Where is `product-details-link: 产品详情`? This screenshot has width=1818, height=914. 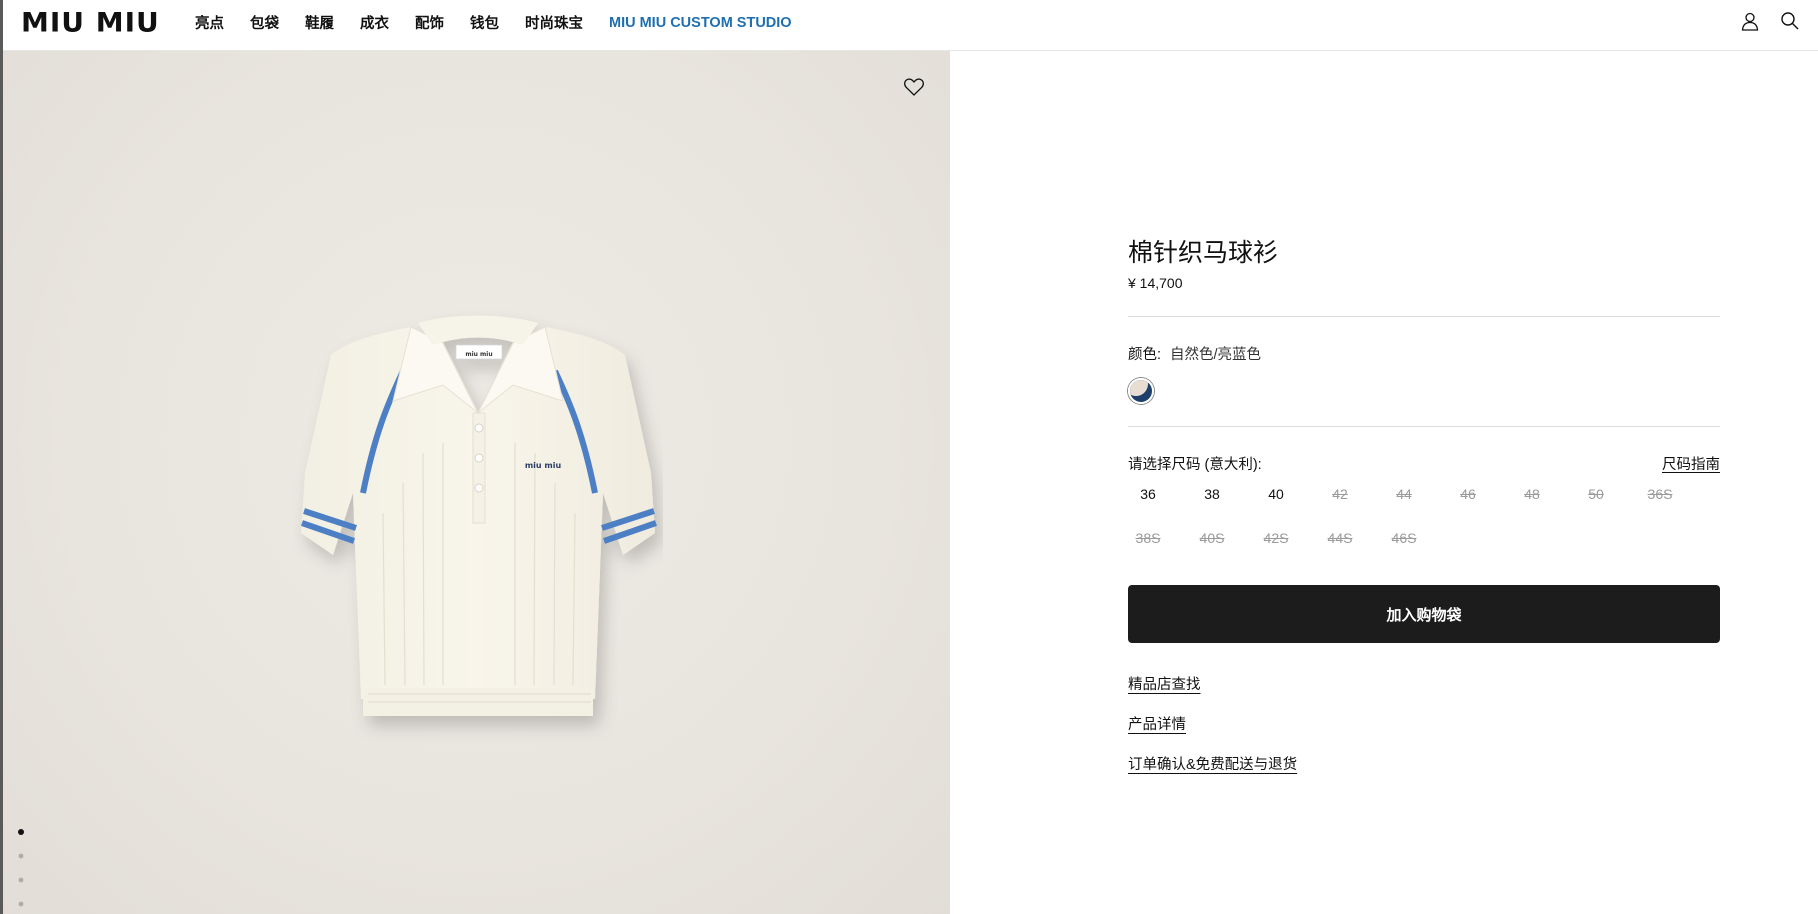 product-details-link: 产品详情 is located at coordinates (1157, 723).